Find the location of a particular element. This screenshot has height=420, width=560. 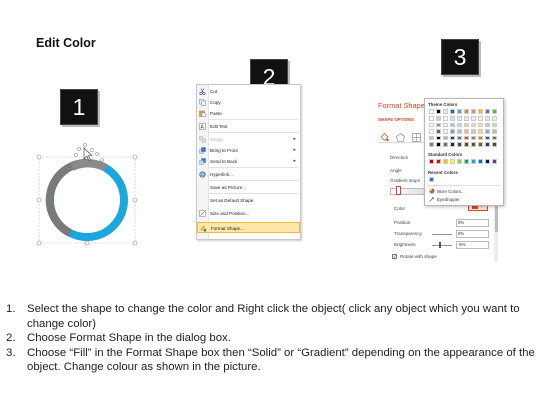

menu-item-bring-to-front: Bring to Front ▸ is located at coordinates (248, 150).